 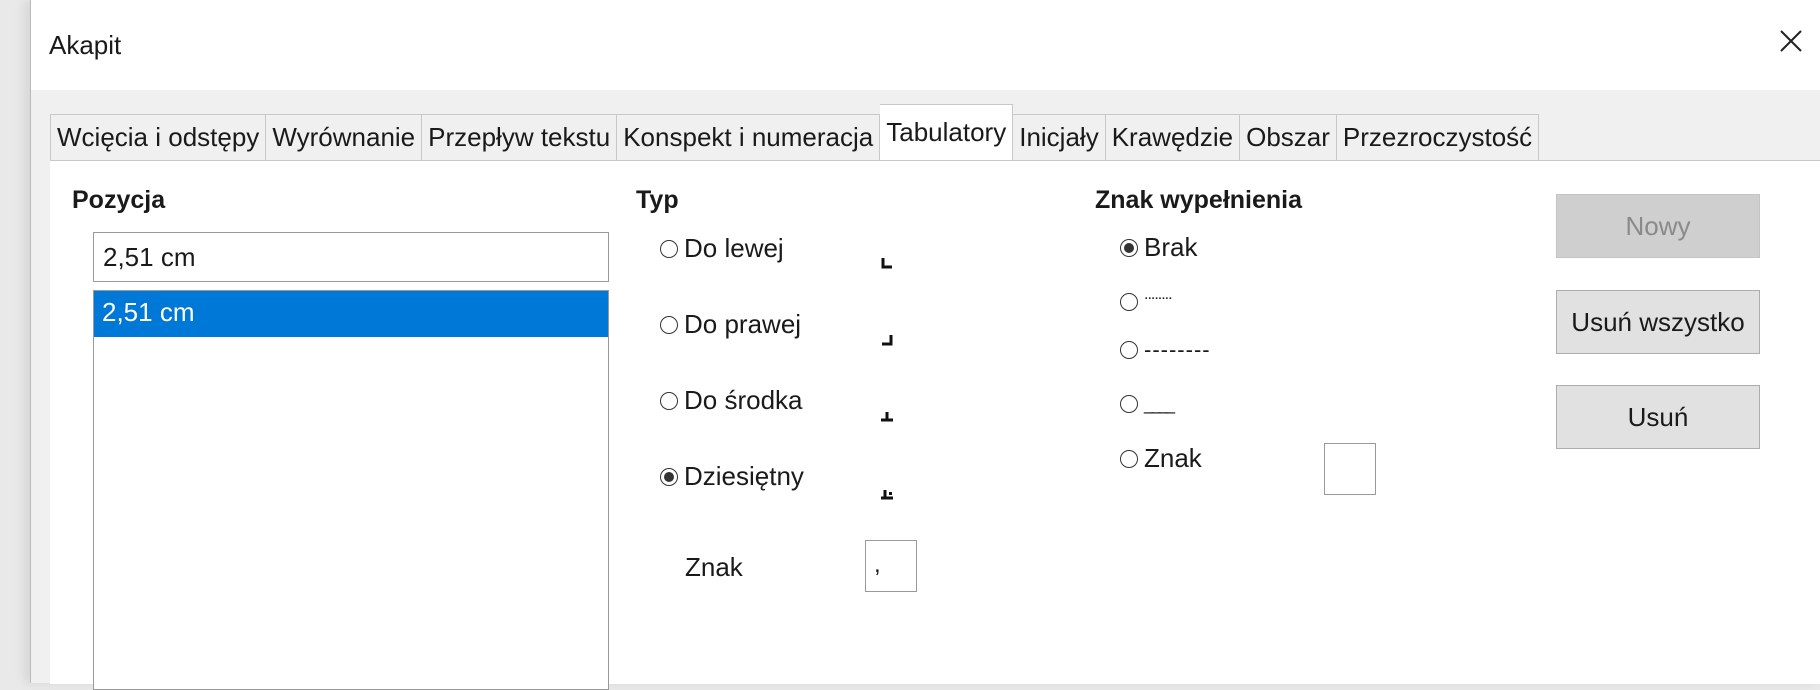 I want to click on title-bar: Akapit, so click(x=925, y=45).